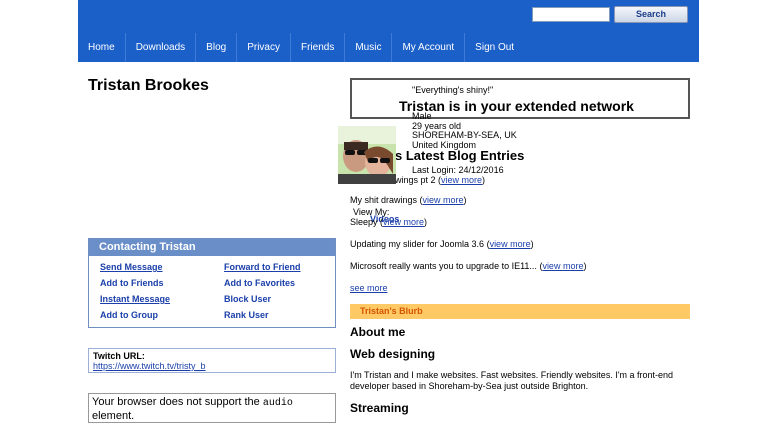 This screenshot has width=777, height=423. Describe the element at coordinates (458, 170) in the screenshot. I see `profile-last-login: Last Login: 24/12/2016` at that location.